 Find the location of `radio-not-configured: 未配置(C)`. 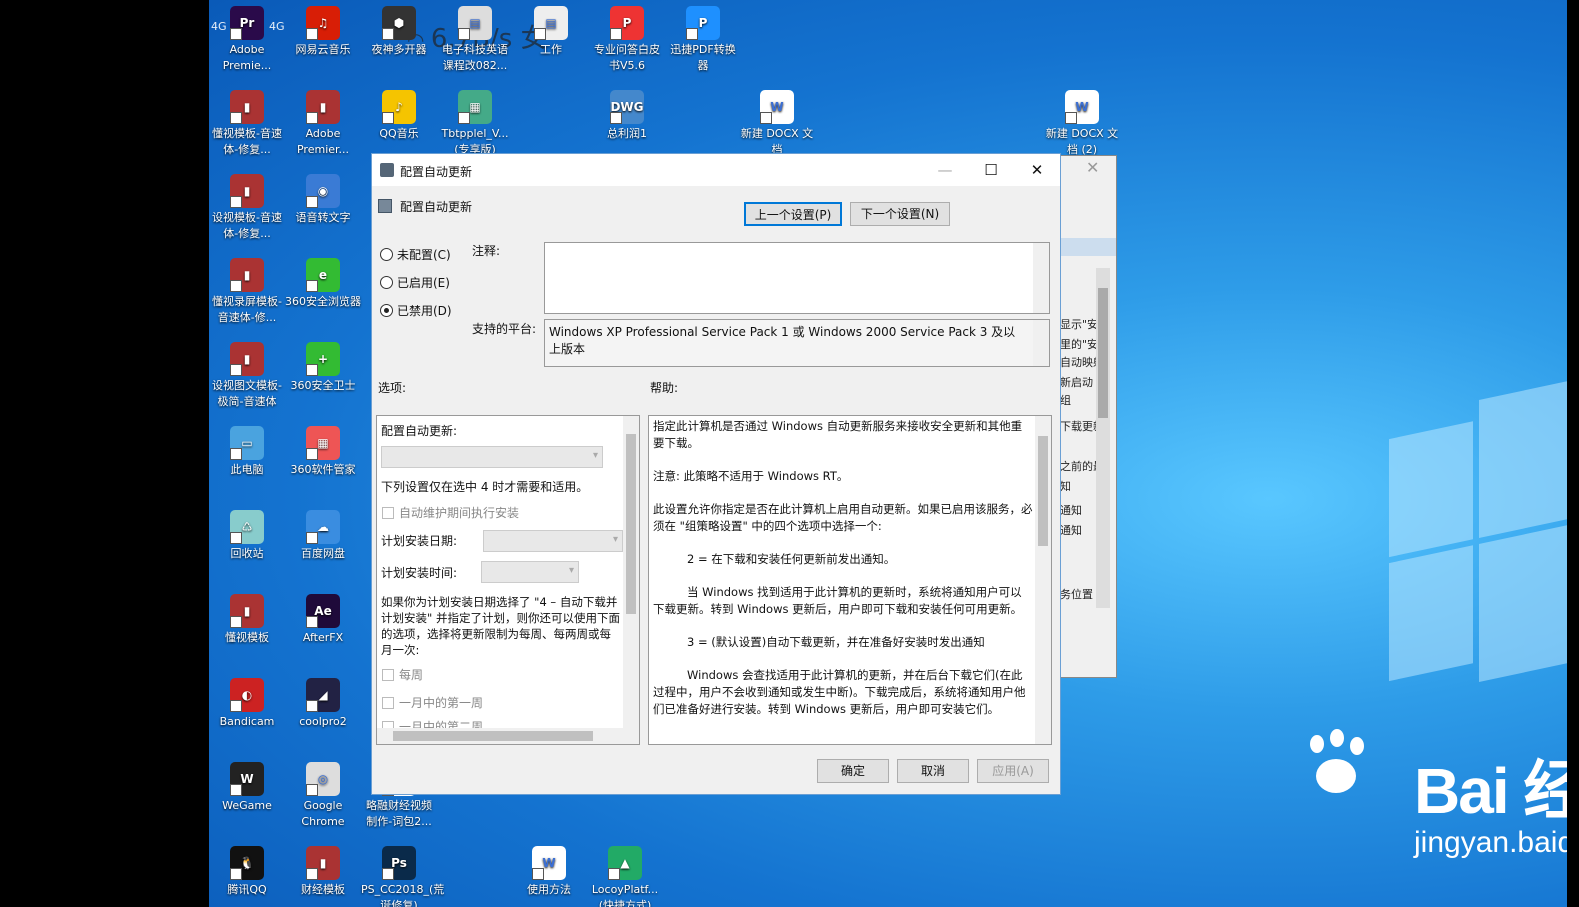

radio-not-configured: 未配置(C) is located at coordinates (415, 254).